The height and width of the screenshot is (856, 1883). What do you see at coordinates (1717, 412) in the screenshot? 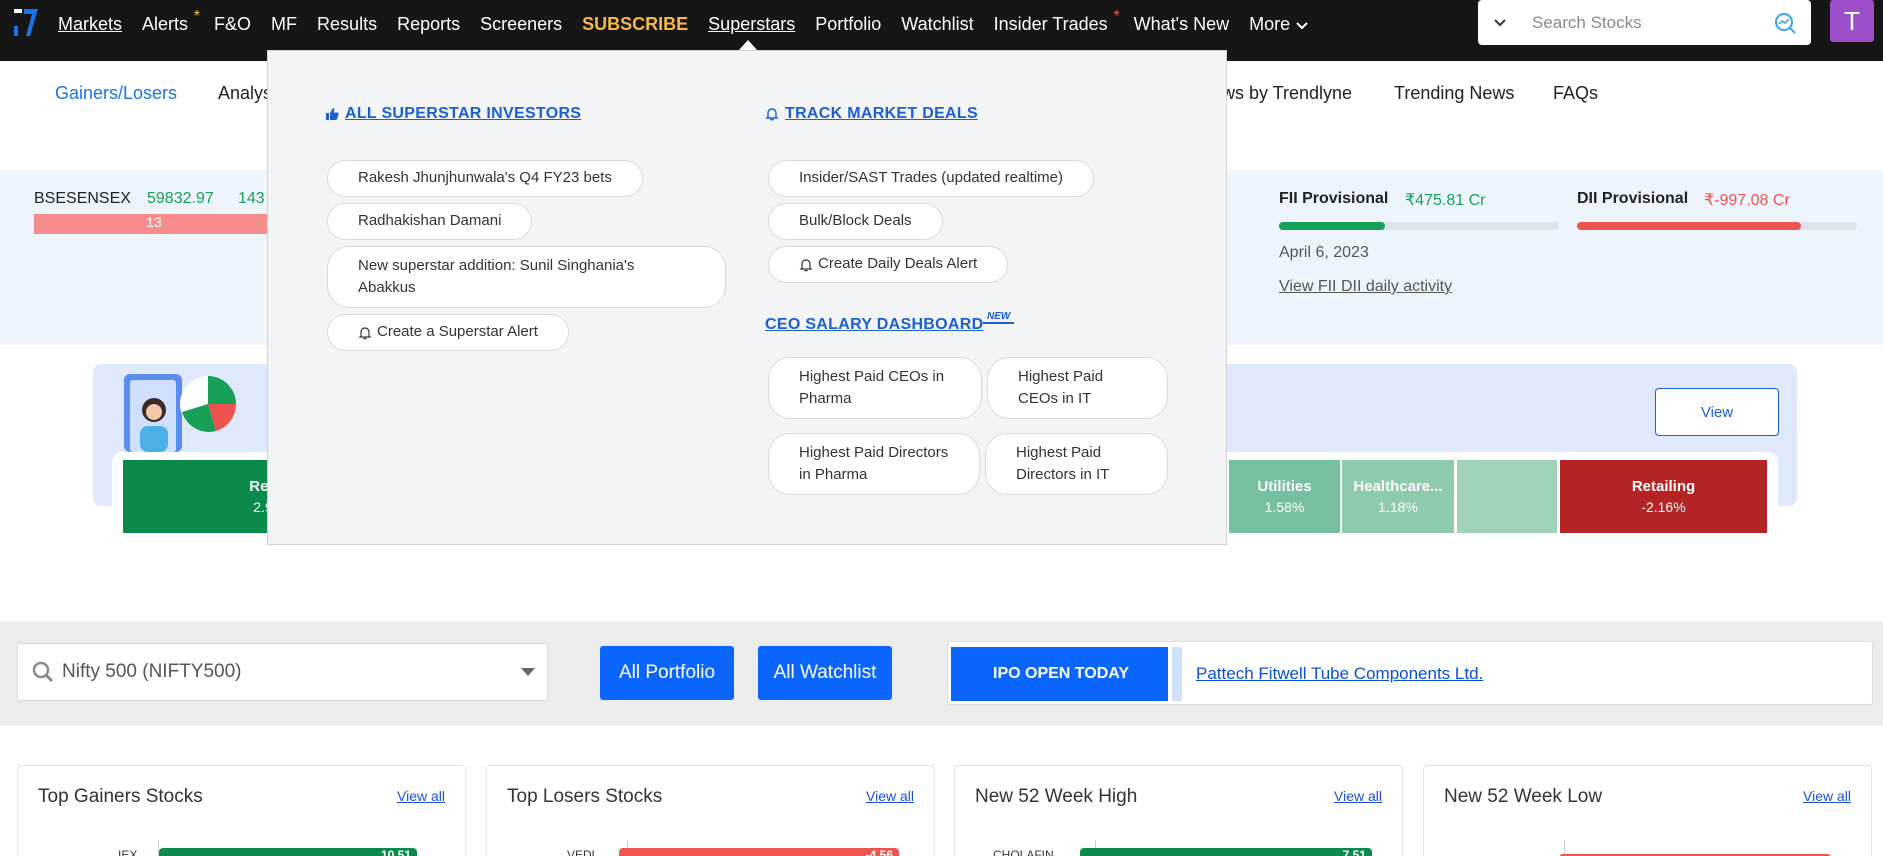
I see `banner-view-button: View` at bounding box center [1717, 412].